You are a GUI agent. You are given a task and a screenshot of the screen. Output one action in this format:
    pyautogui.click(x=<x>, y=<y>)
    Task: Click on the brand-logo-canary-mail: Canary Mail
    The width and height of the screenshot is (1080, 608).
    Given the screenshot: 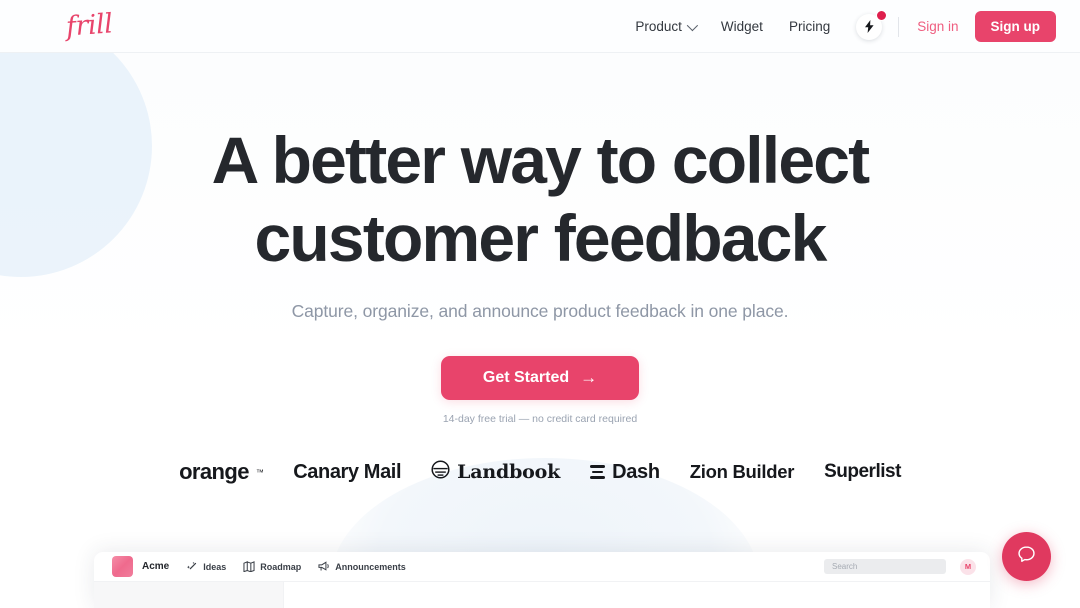 What is the action you would take?
    pyautogui.click(x=347, y=472)
    